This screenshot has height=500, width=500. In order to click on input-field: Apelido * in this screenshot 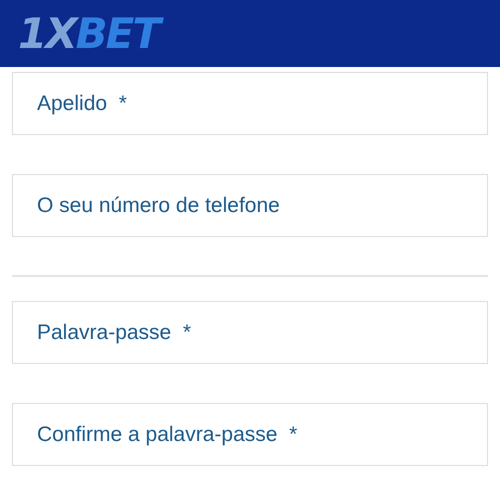, I will do `click(250, 103)`.